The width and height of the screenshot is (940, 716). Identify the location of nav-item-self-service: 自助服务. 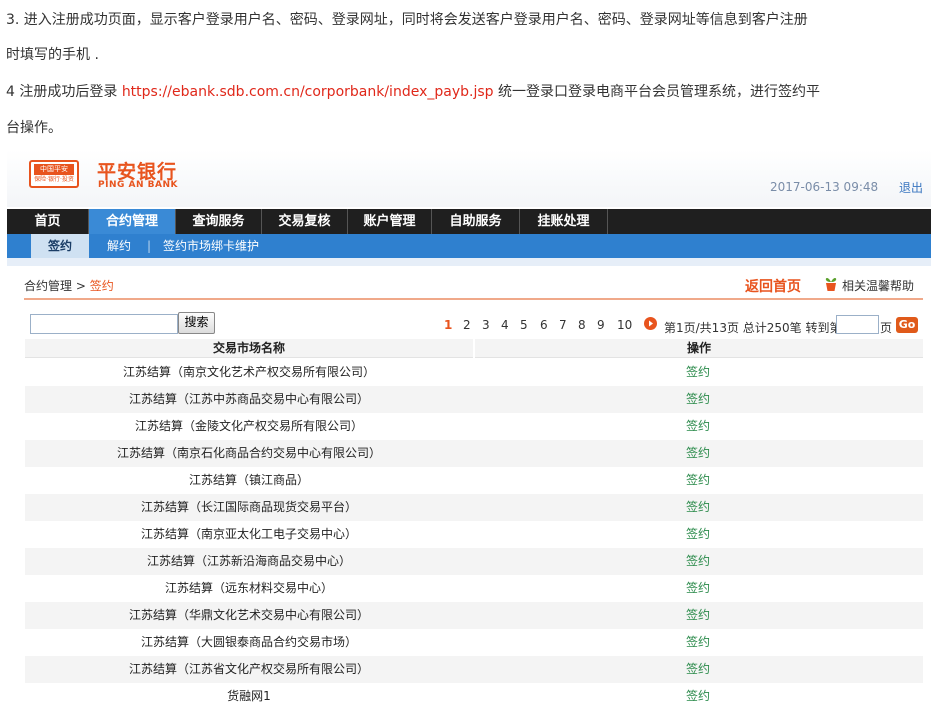
(476, 221).